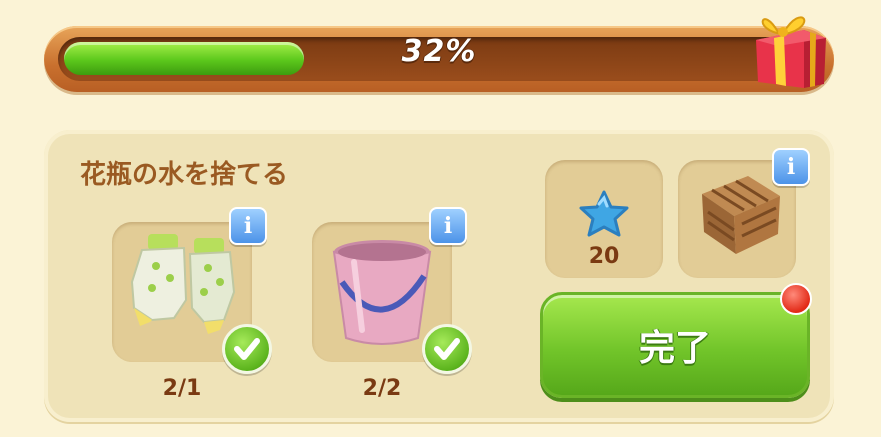 This screenshot has width=881, height=437. What do you see at coordinates (604, 256) in the screenshot?
I see `reward-amount-star: 20` at bounding box center [604, 256].